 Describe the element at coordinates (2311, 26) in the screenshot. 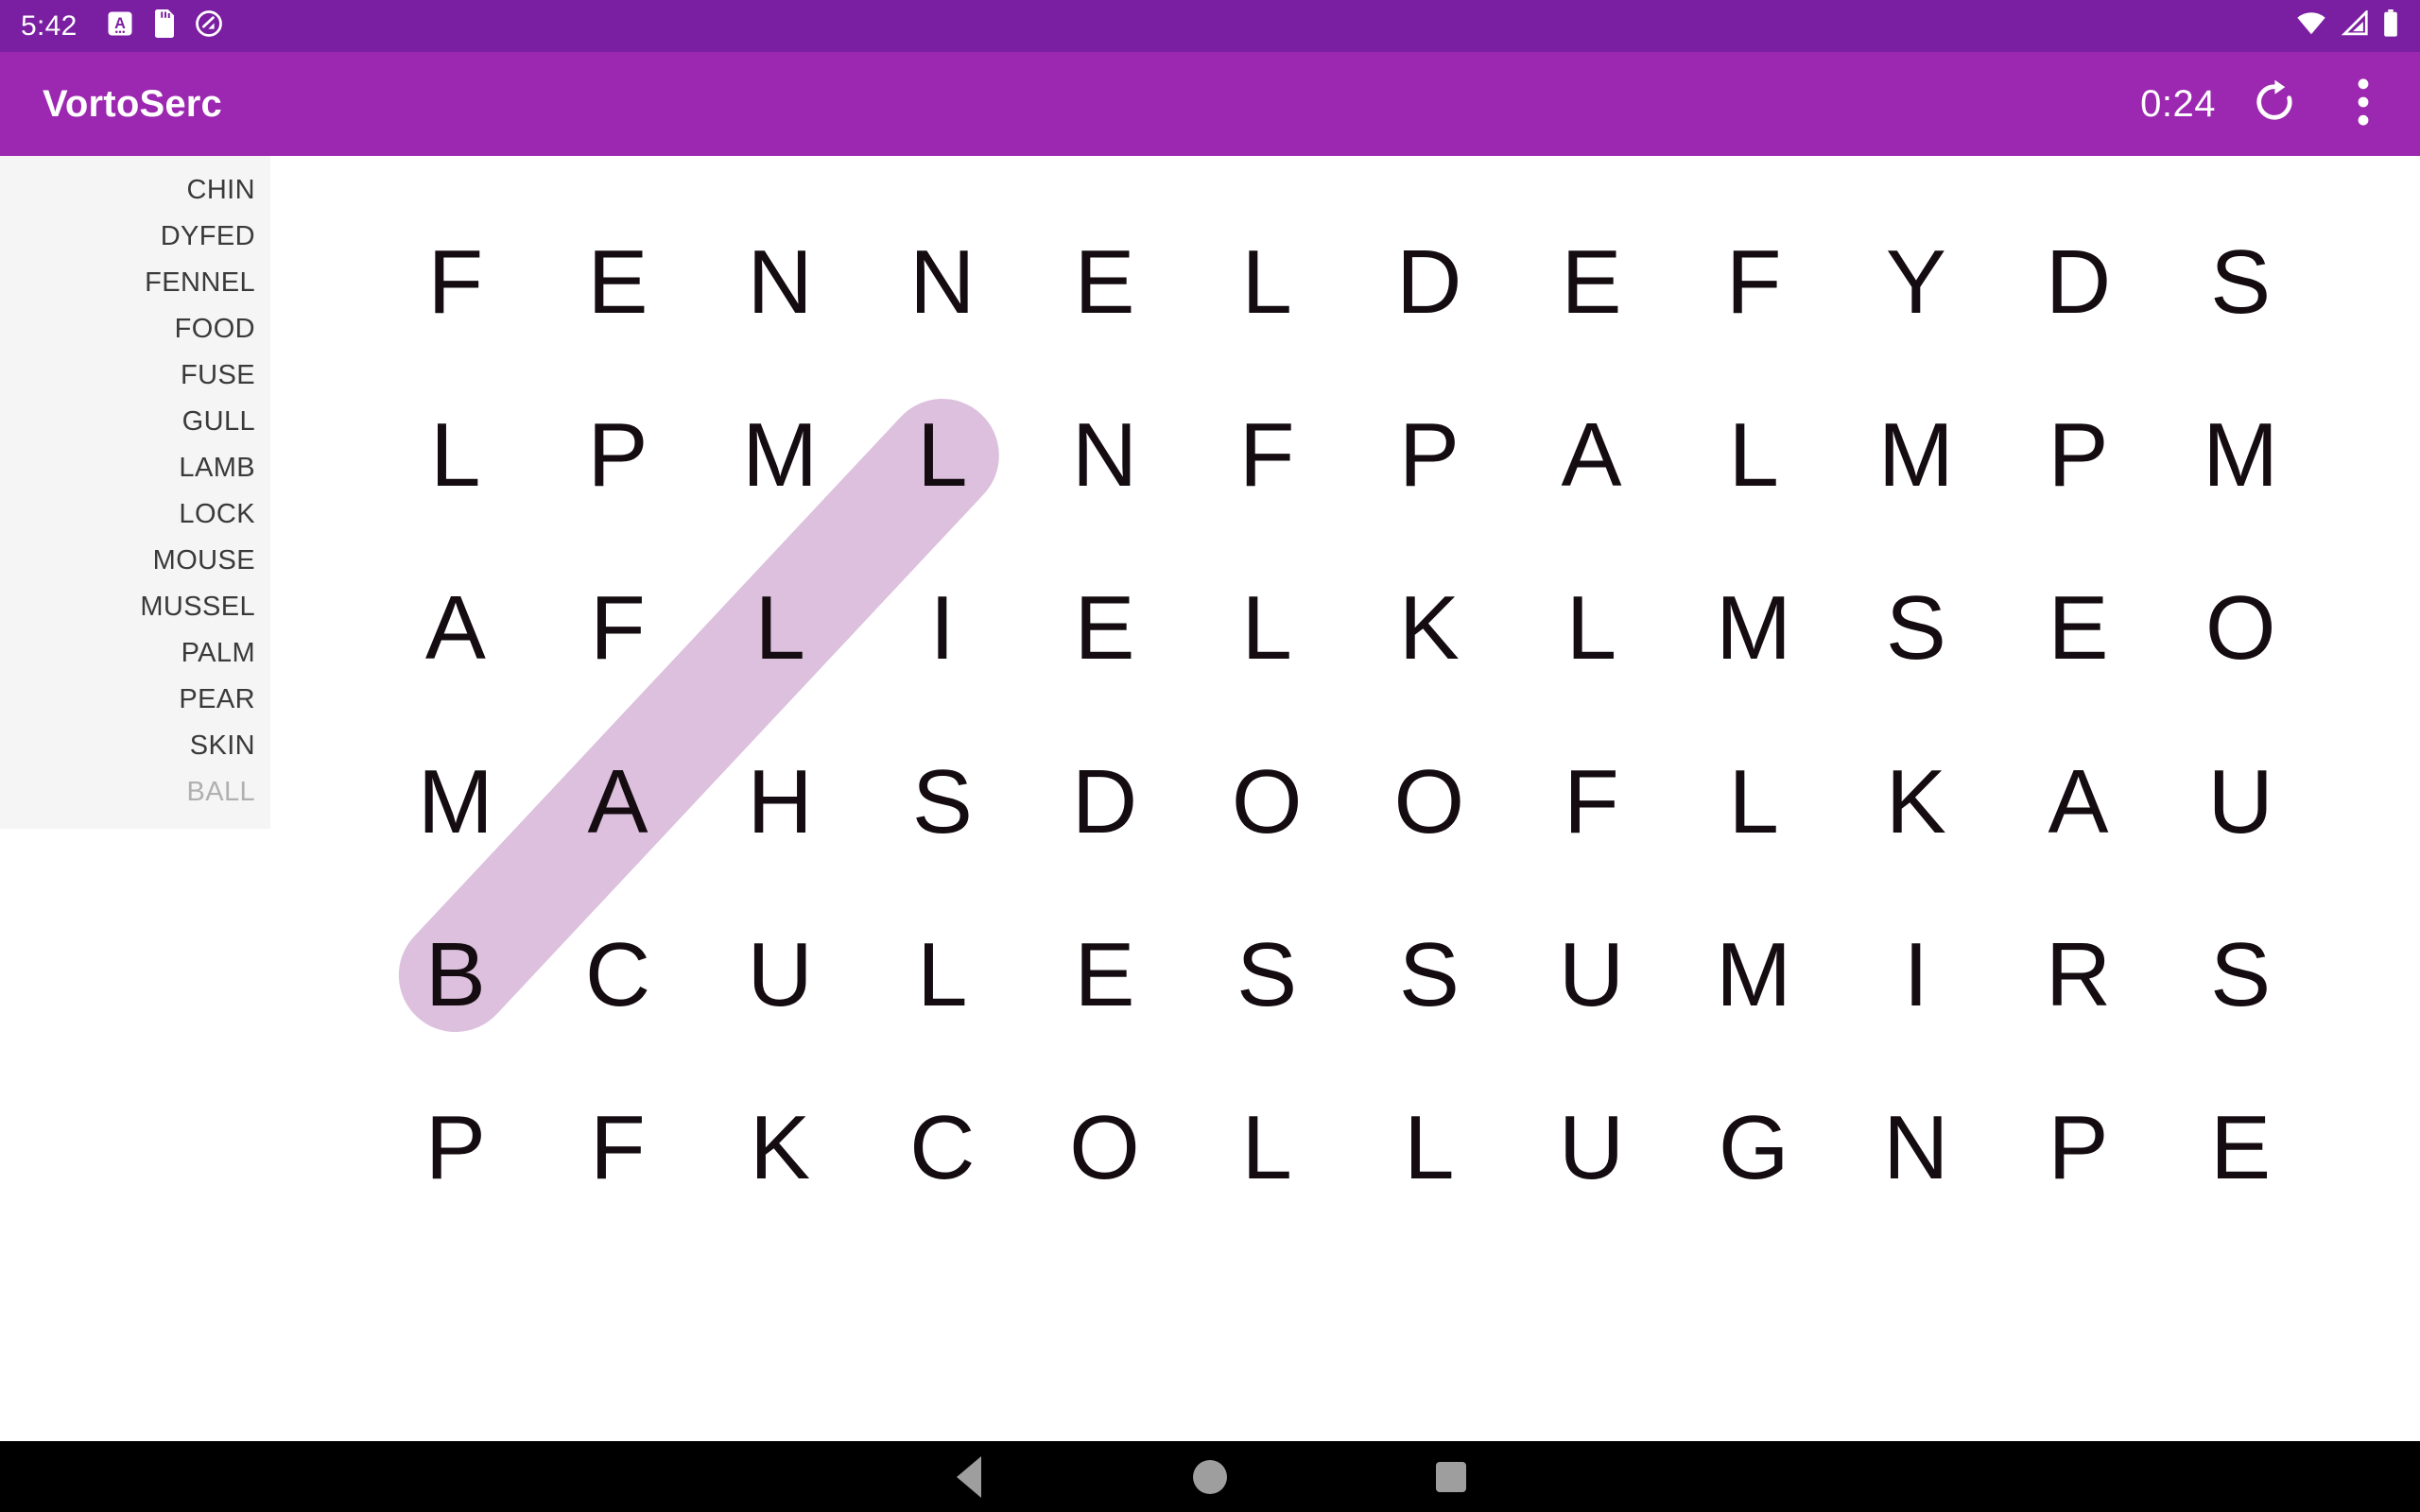

I see `wifi-icon` at that location.